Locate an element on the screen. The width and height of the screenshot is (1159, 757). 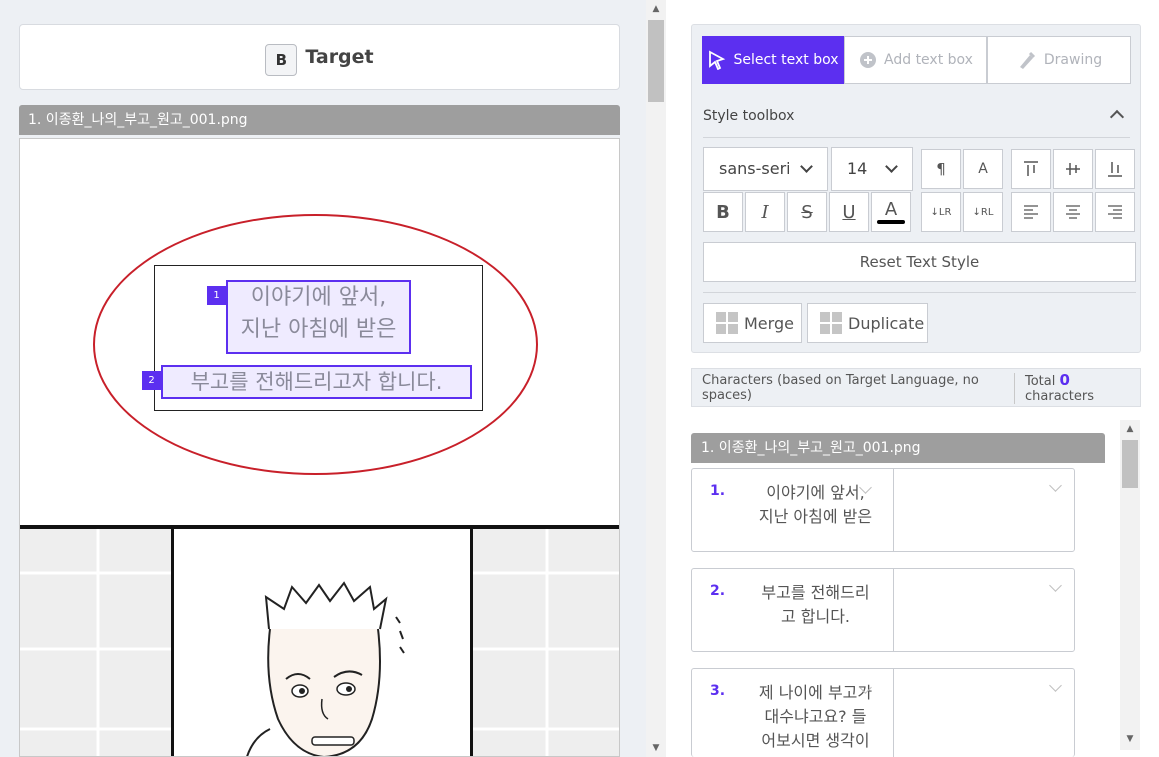
reset-text-style-button: Reset Text Style is located at coordinates (919, 262).